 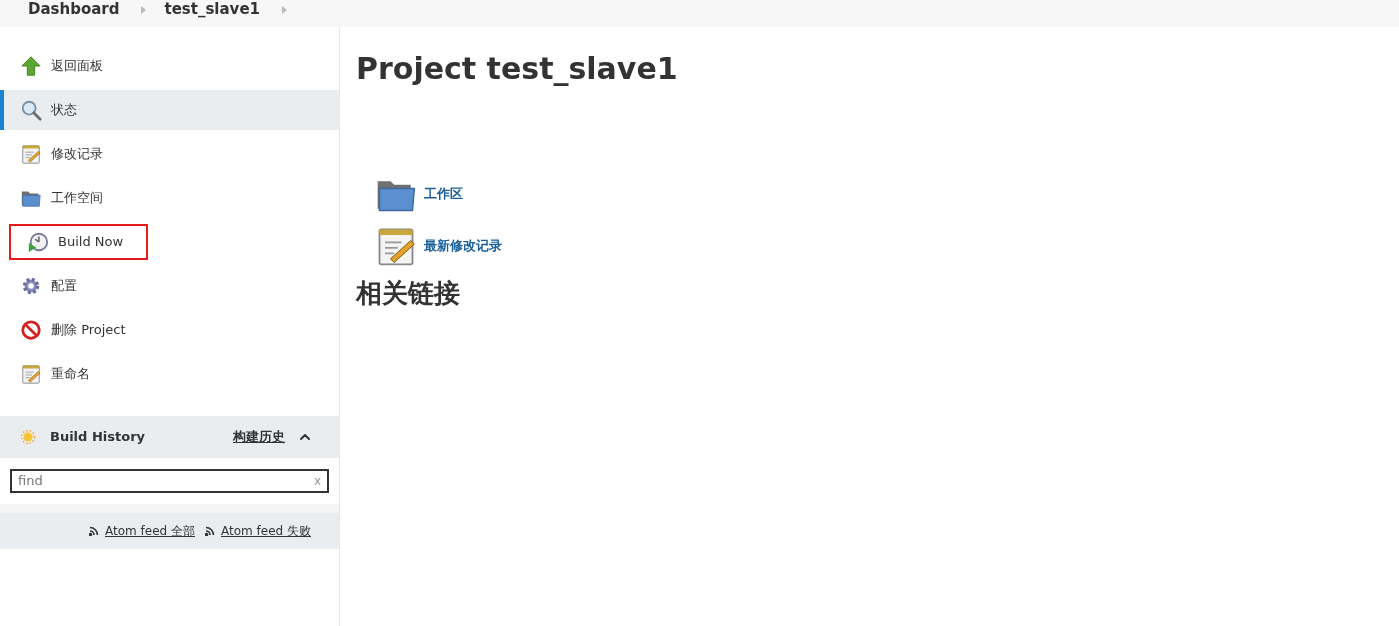 What do you see at coordinates (31, 66) in the screenshot?
I see `up-arrow-icon` at bounding box center [31, 66].